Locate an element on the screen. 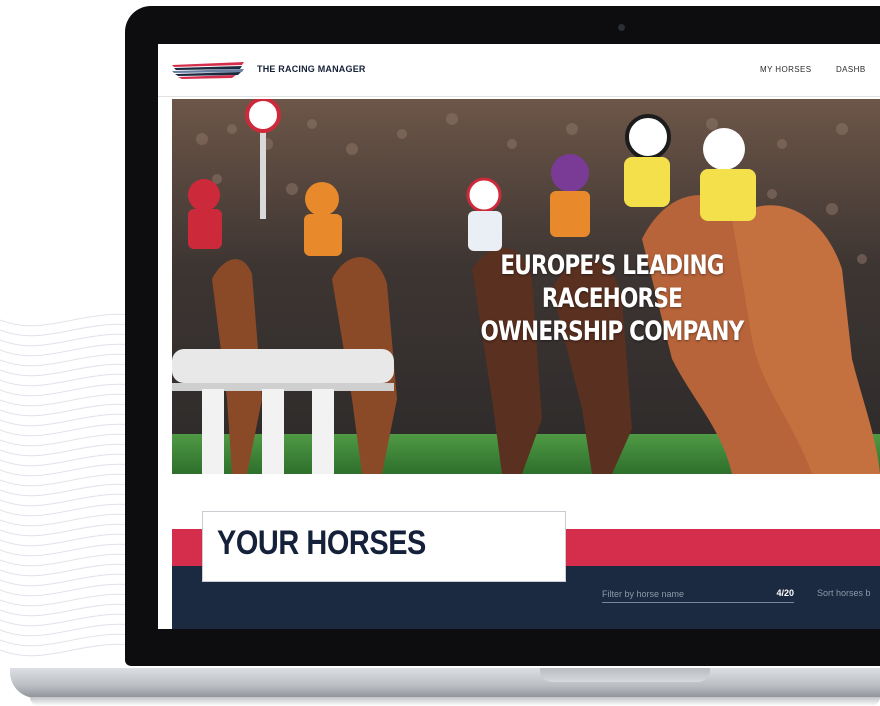 The height and width of the screenshot is (706, 880). sort-horses-control: Sort horses b is located at coordinates (844, 593).